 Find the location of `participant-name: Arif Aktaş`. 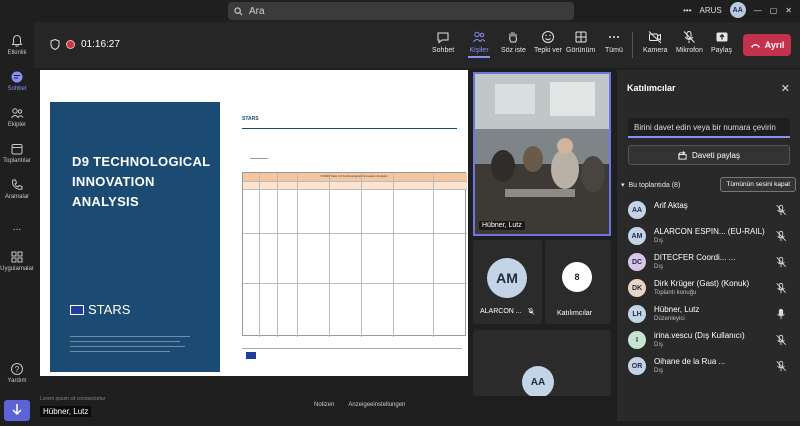

participant-name: Arif Aktaş is located at coordinates (671, 205).